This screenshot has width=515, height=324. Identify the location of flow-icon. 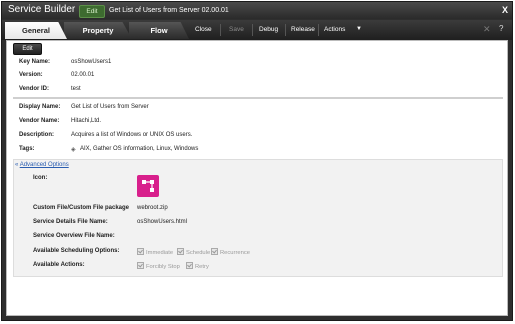
(148, 186).